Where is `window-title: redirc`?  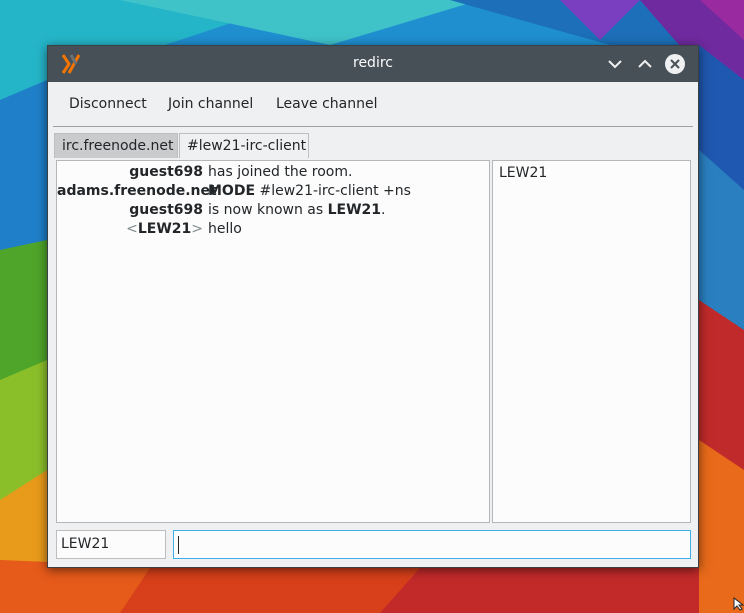
window-title: redirc is located at coordinates (373, 63).